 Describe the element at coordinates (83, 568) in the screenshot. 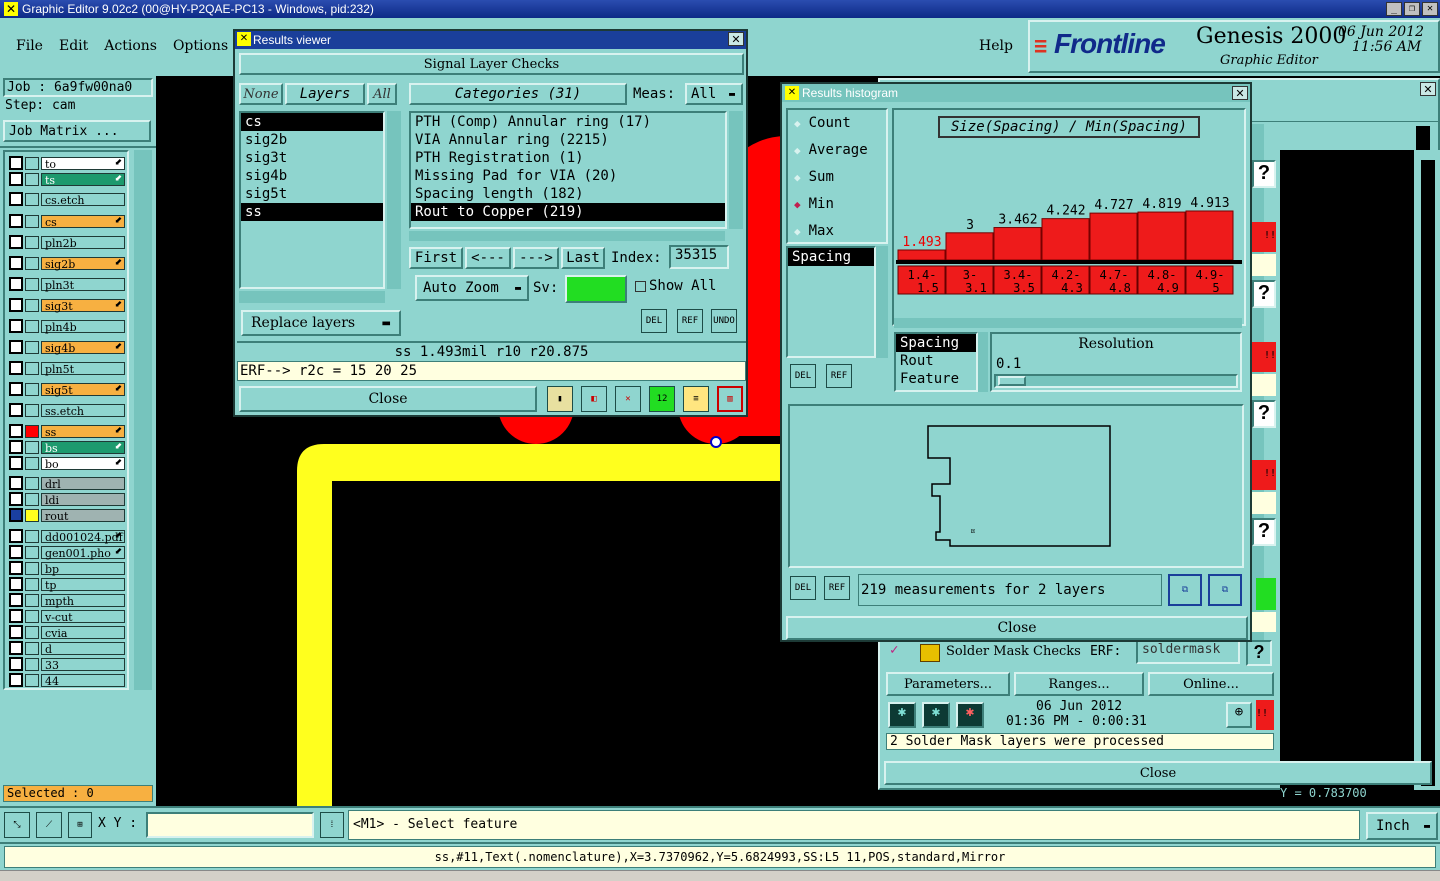

I see `layer-name: bp` at that location.